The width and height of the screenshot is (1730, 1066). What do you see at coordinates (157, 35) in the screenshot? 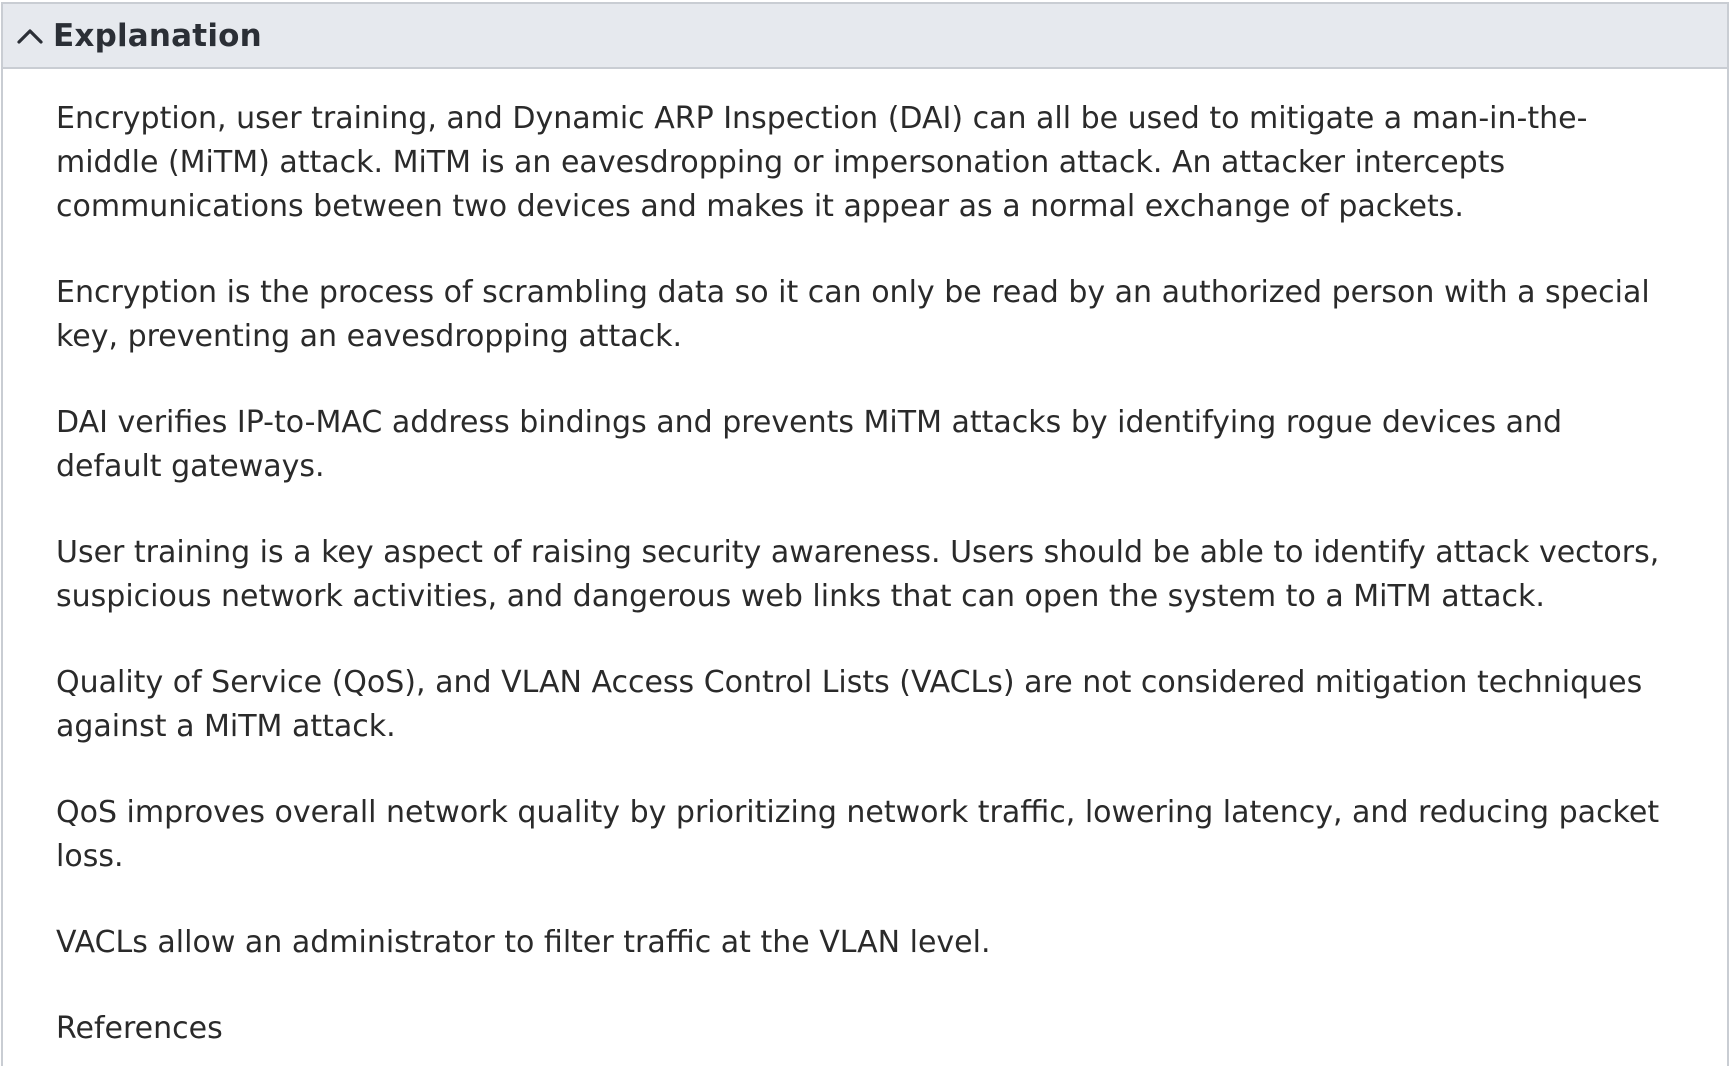
I see `explanation-title: Explanation` at bounding box center [157, 35].